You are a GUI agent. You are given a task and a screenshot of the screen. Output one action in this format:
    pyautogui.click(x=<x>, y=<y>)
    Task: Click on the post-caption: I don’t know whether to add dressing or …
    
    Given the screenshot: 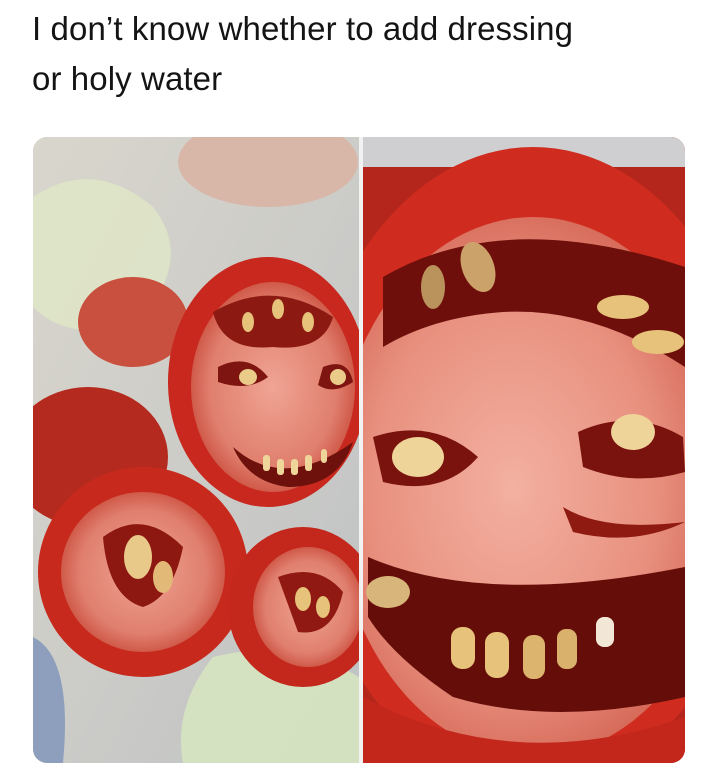 What is the action you would take?
    pyautogui.click(x=362, y=54)
    